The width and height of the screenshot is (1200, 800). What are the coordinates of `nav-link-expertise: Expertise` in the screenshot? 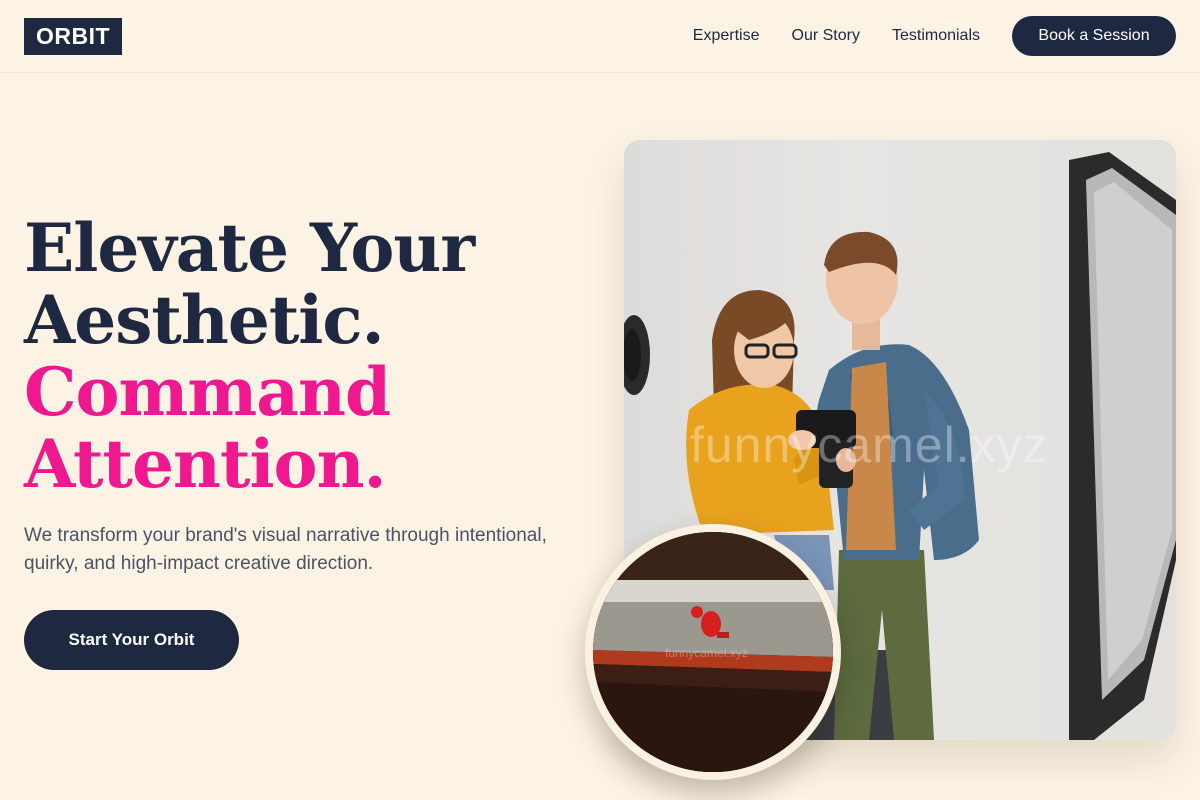 It's located at (726, 36).